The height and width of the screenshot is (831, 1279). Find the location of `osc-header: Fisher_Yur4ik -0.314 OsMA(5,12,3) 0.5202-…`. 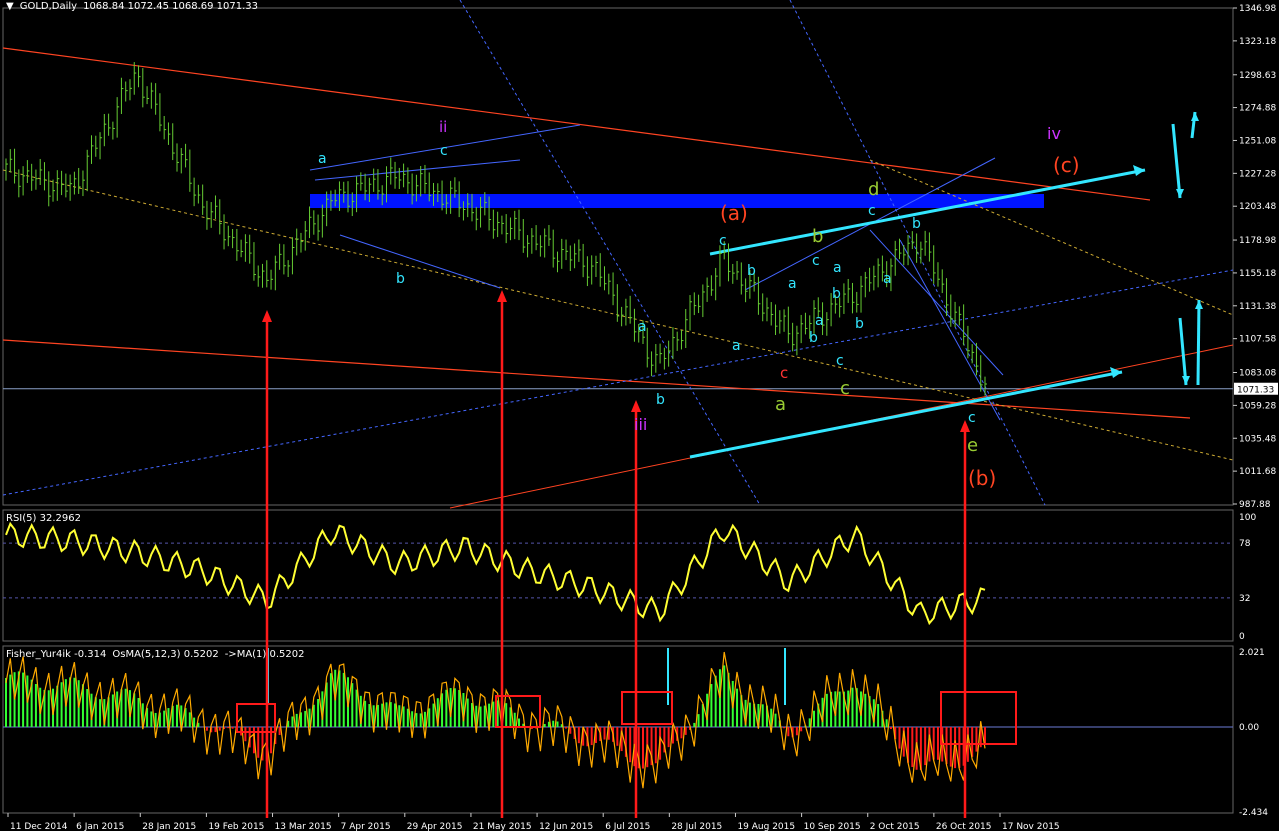

osc-header: Fisher_Yur4ik -0.314 OsMA(5,12,3) 0.5202-… is located at coordinates (158, 654).